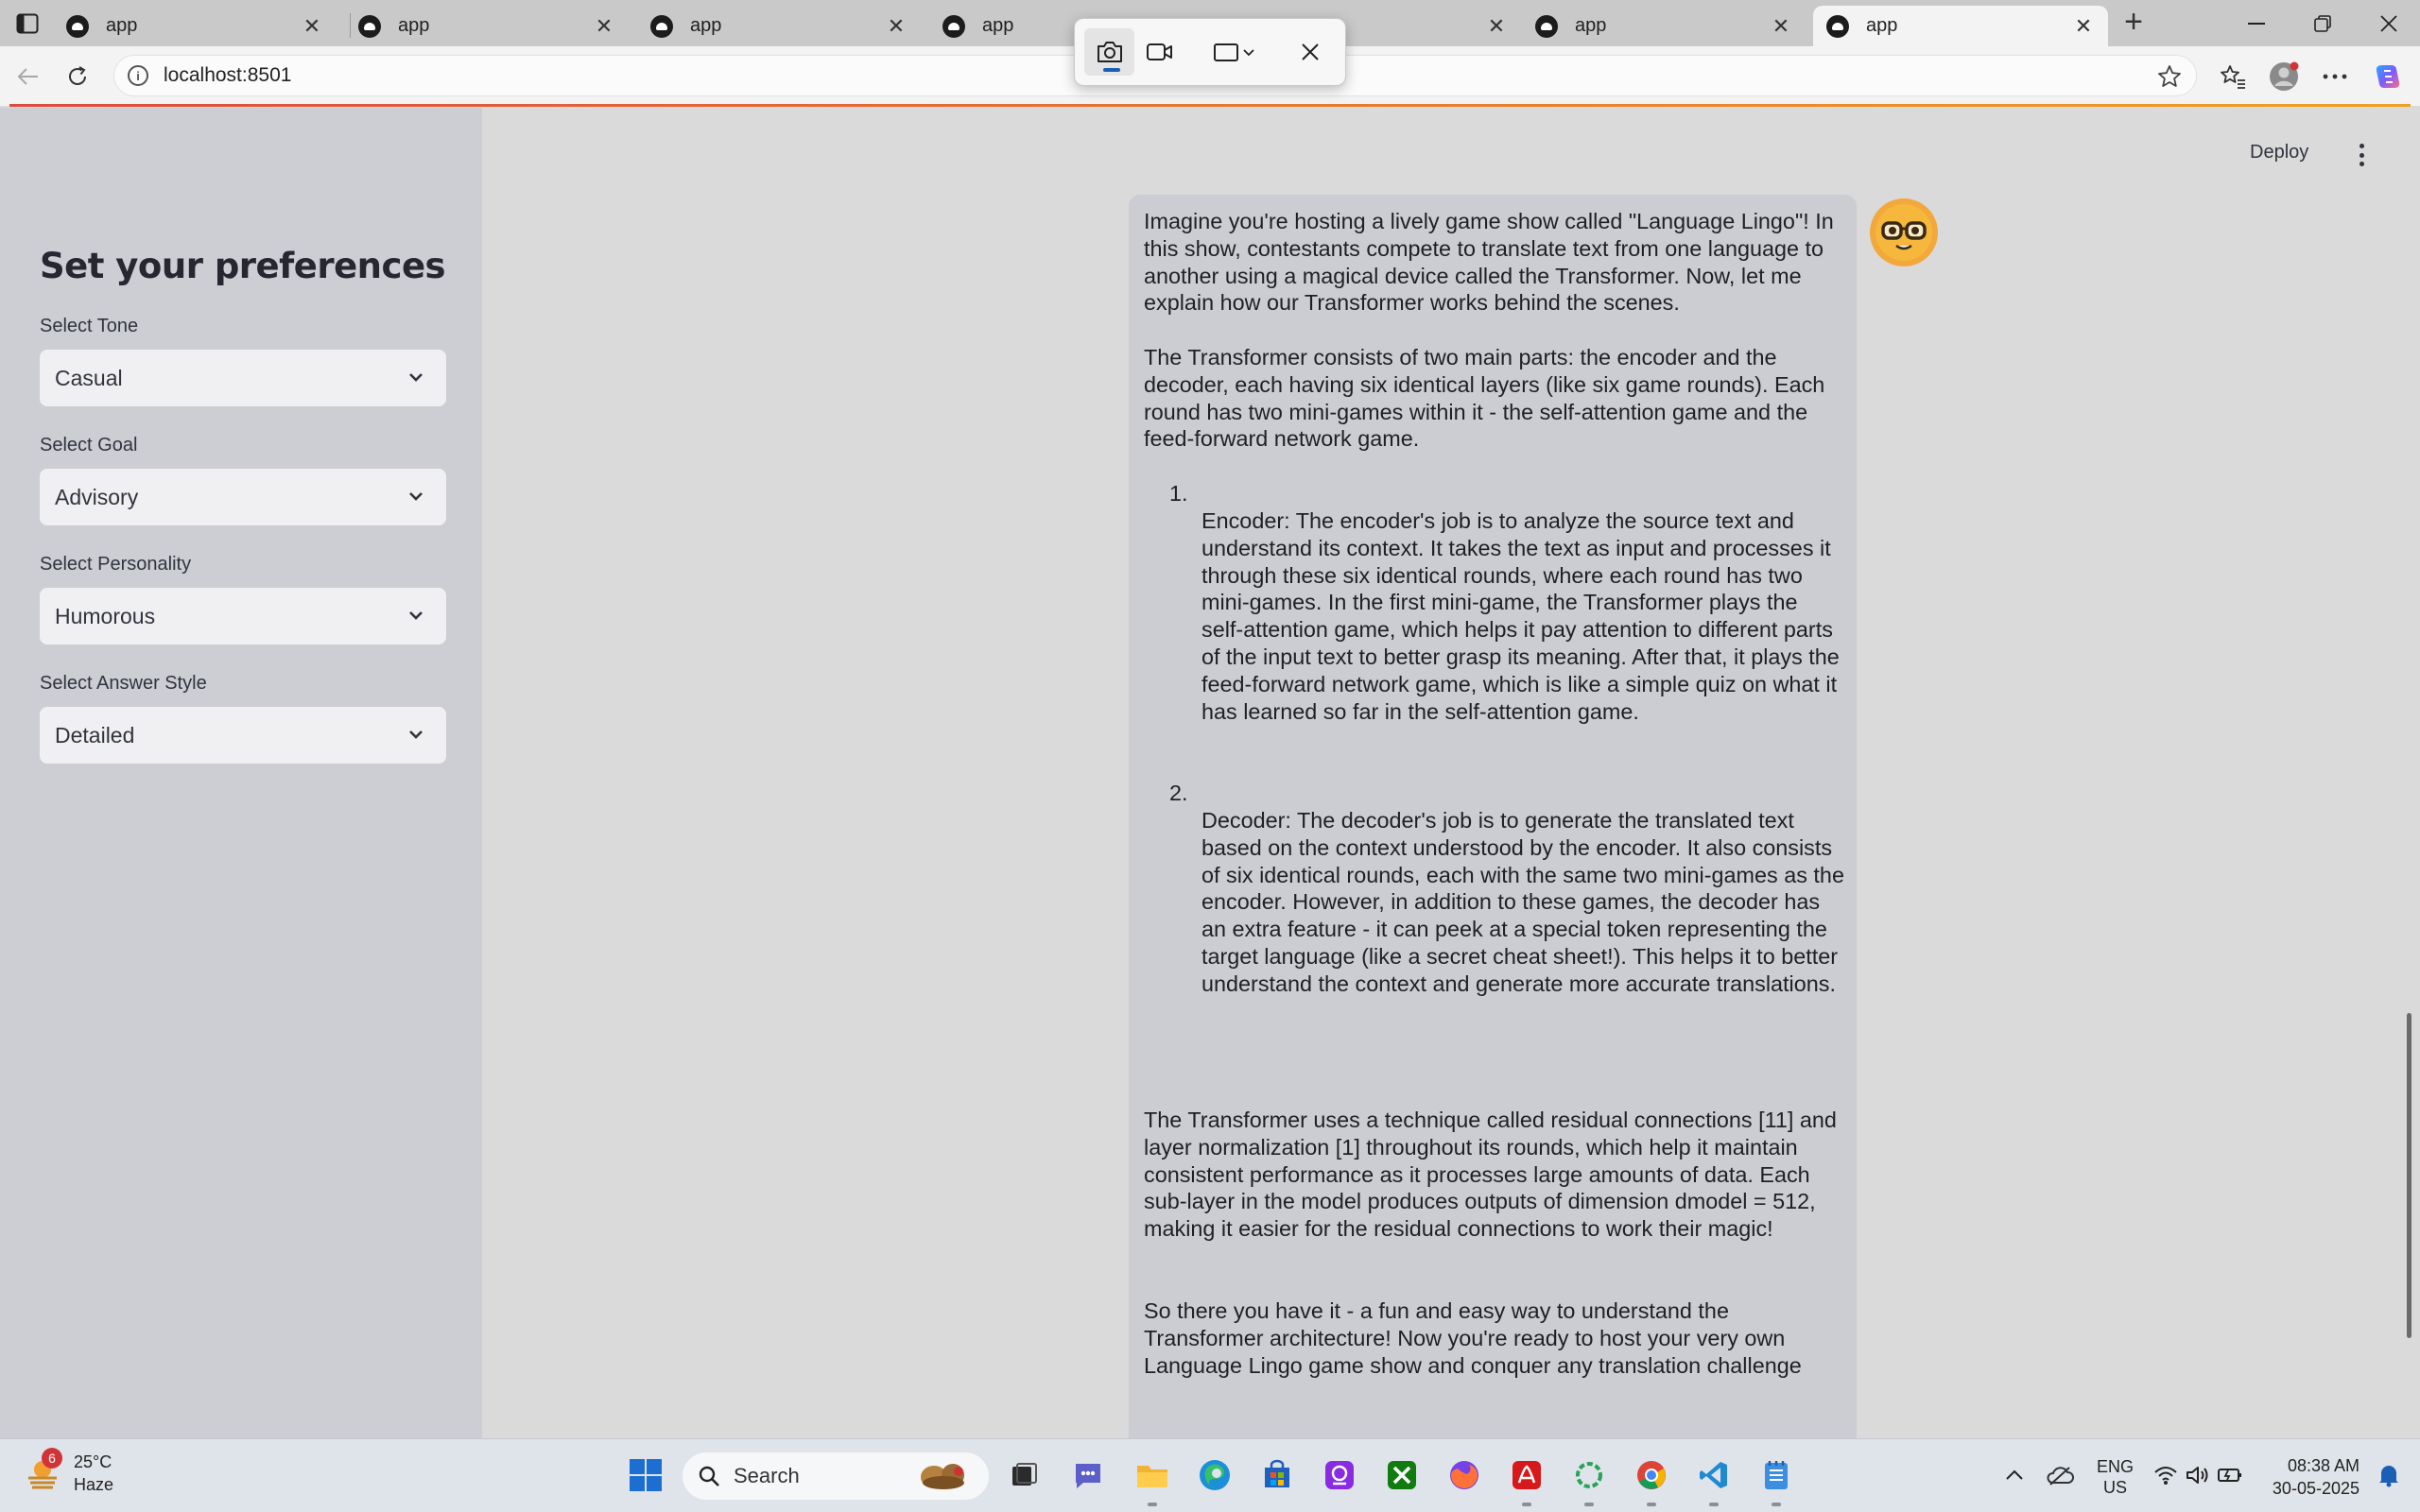 This screenshot has width=2420, height=1512. Describe the element at coordinates (1776, 1480) in the screenshot. I see `notepad-icon` at that location.